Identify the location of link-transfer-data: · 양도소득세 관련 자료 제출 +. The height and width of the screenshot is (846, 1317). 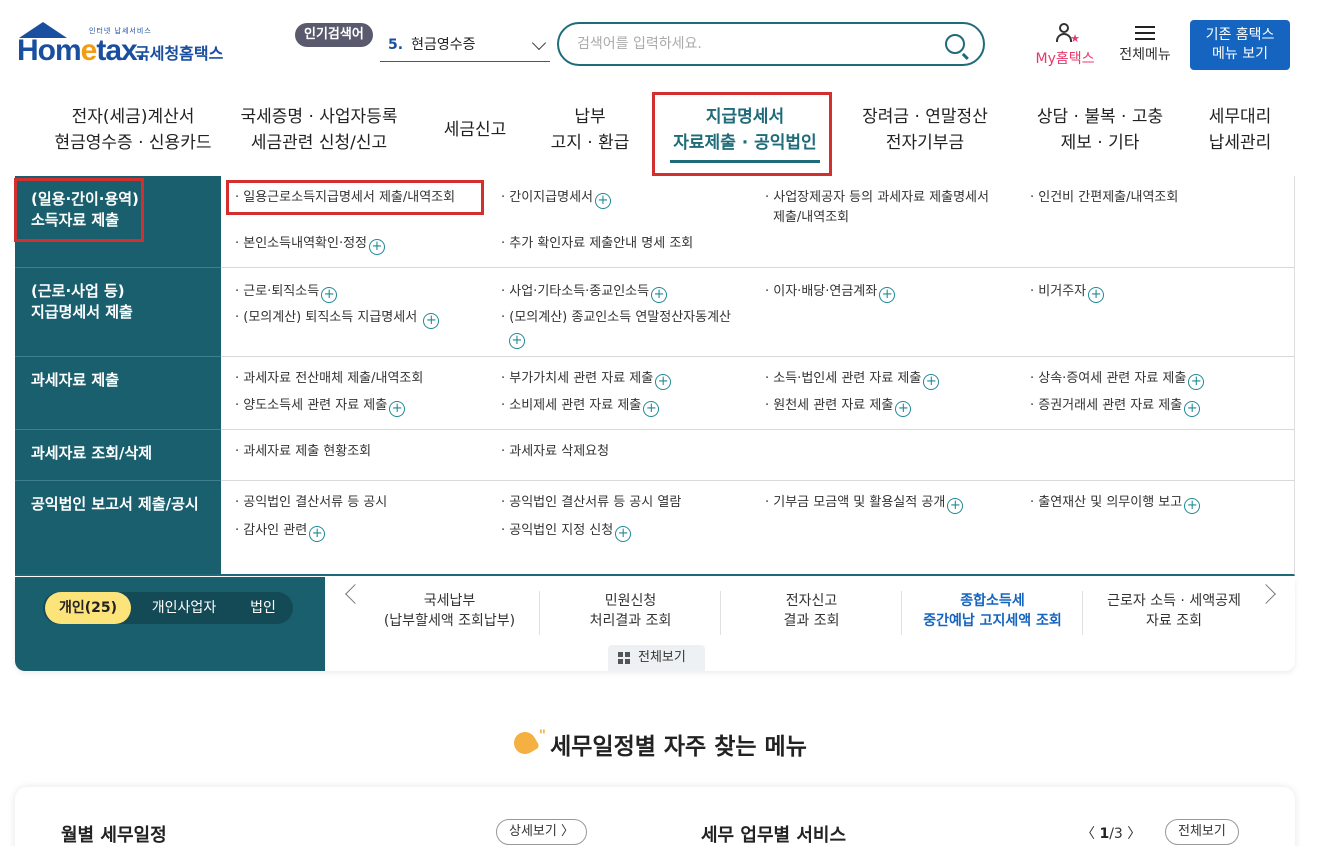
(320, 406).